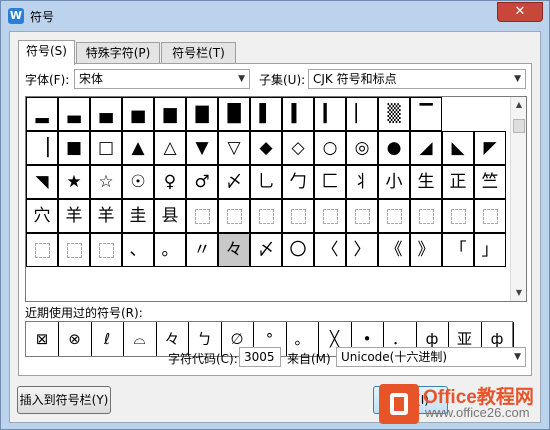  Describe the element at coordinates (234, 250) in the screenshot. I see `symbol-cell: 々` at that location.